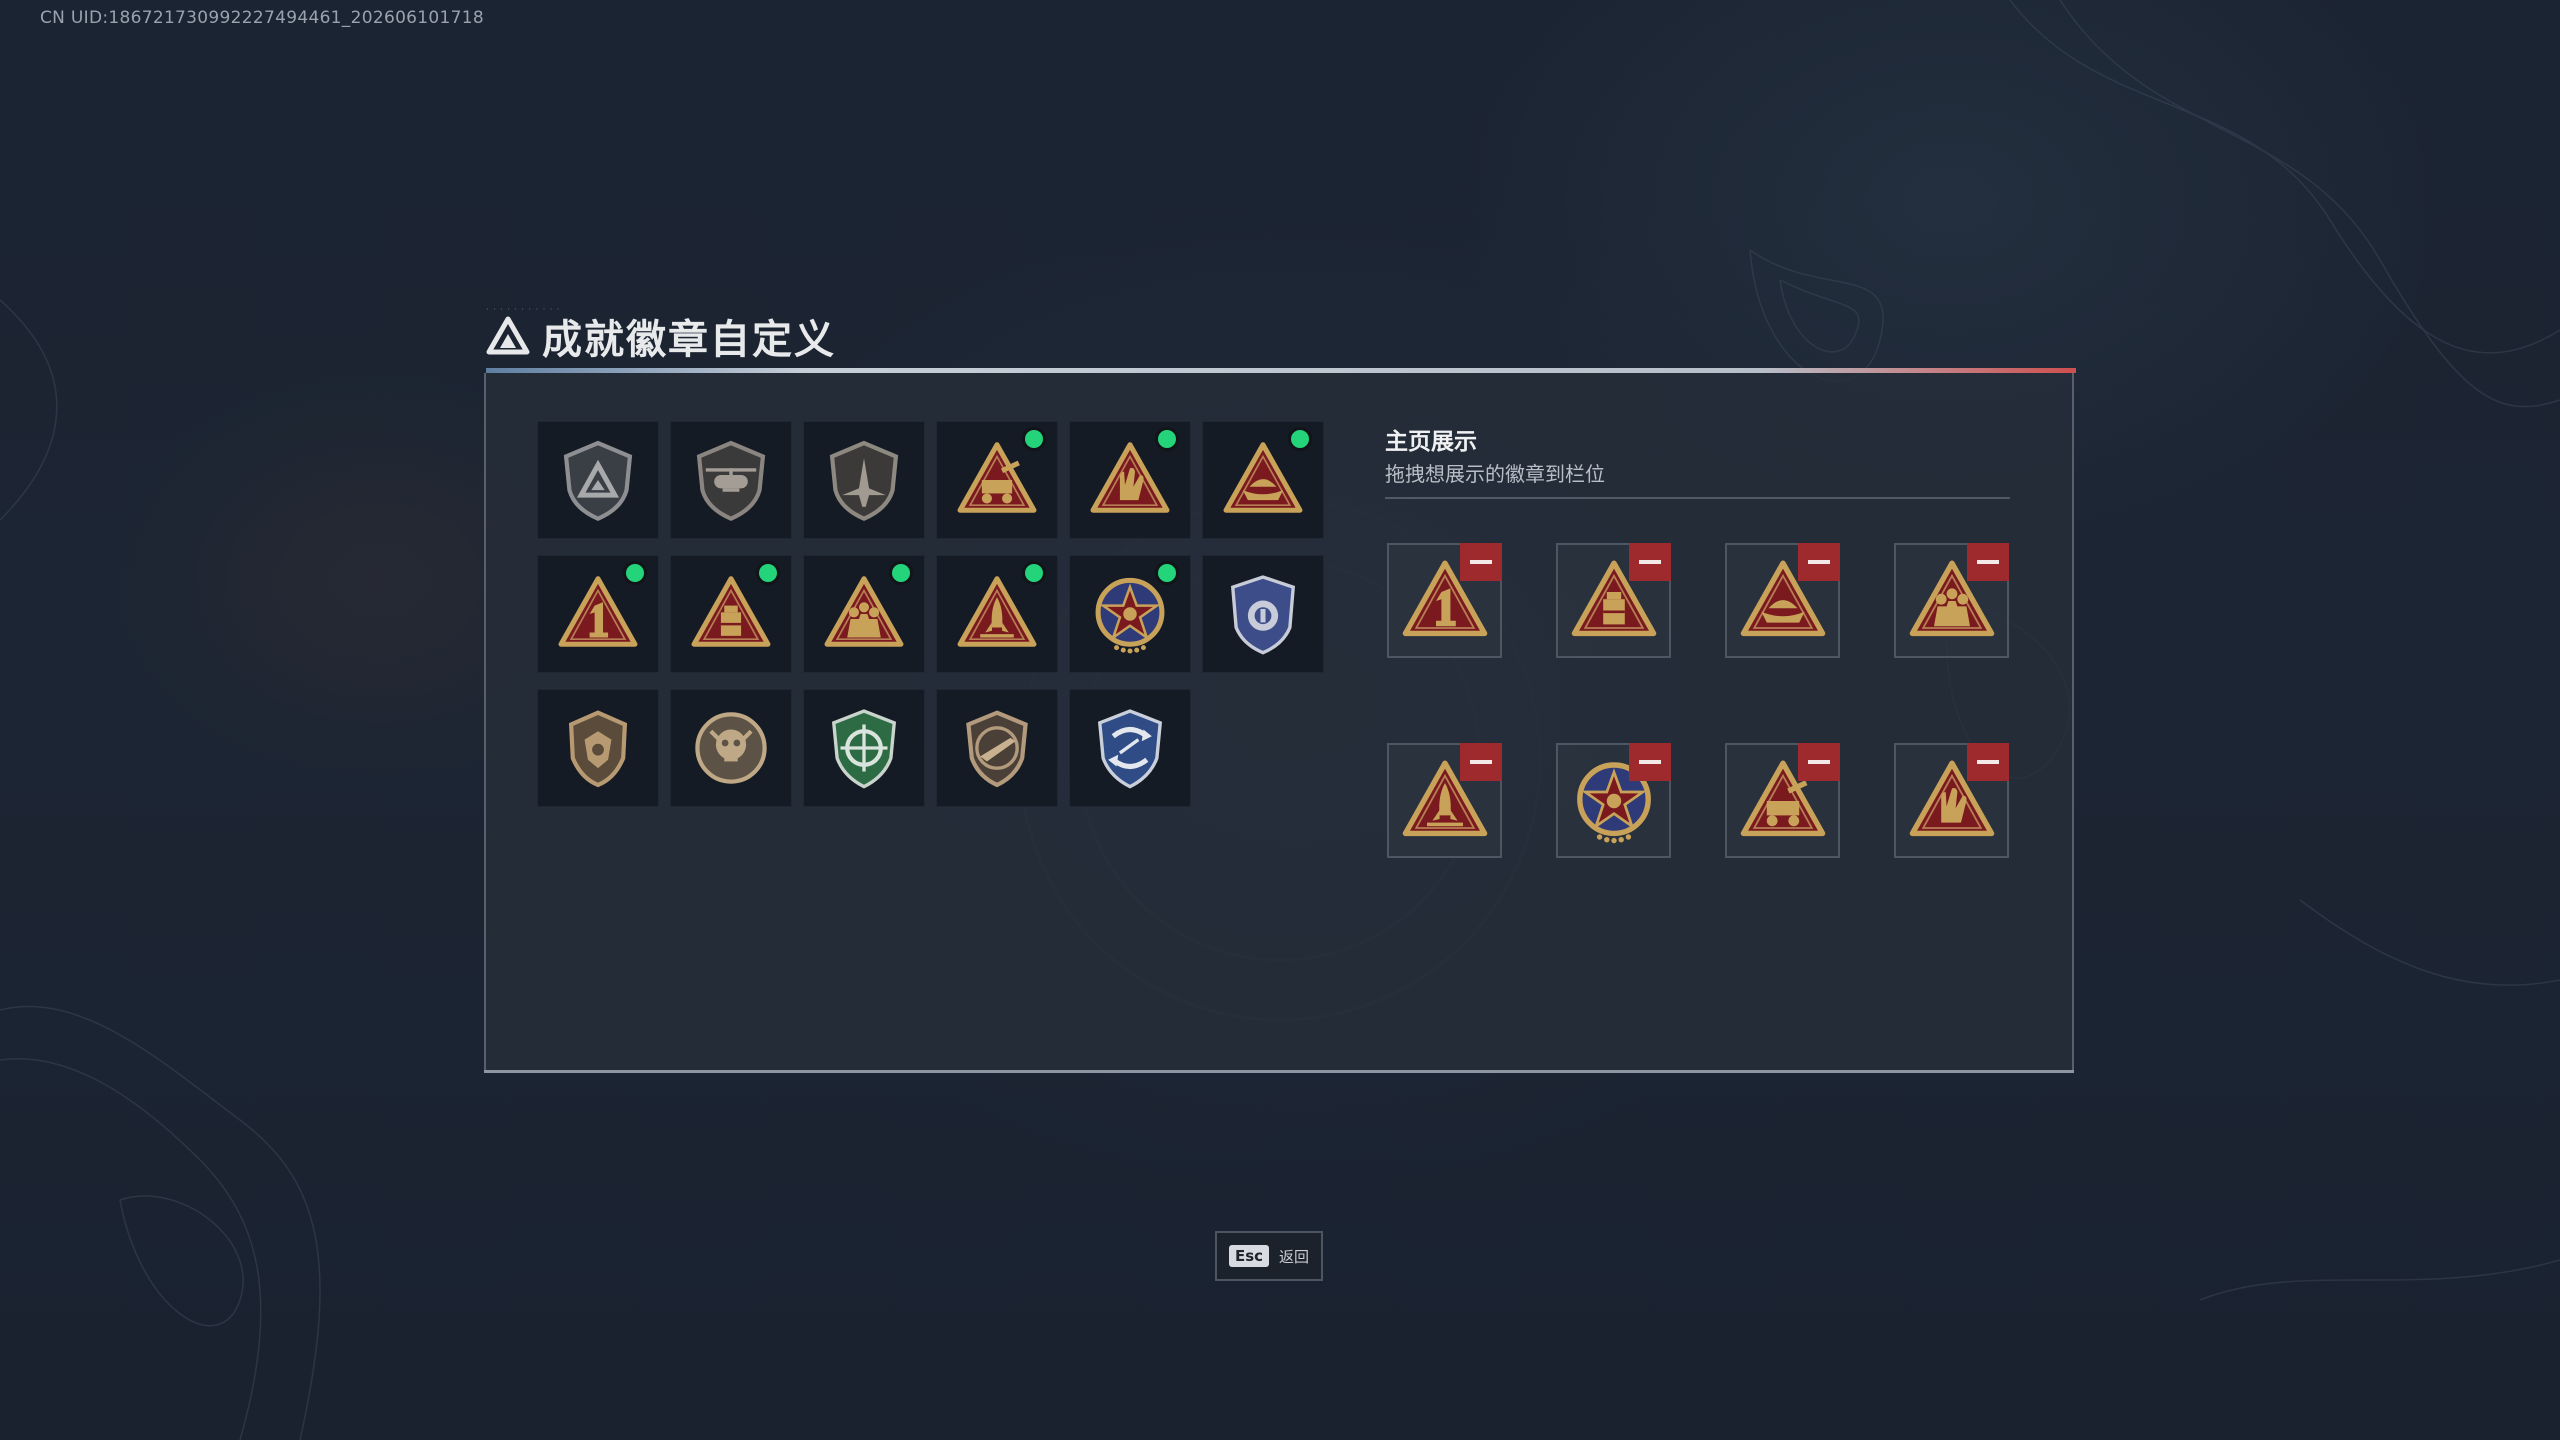  I want to click on badge-grid, so click(930, 614).